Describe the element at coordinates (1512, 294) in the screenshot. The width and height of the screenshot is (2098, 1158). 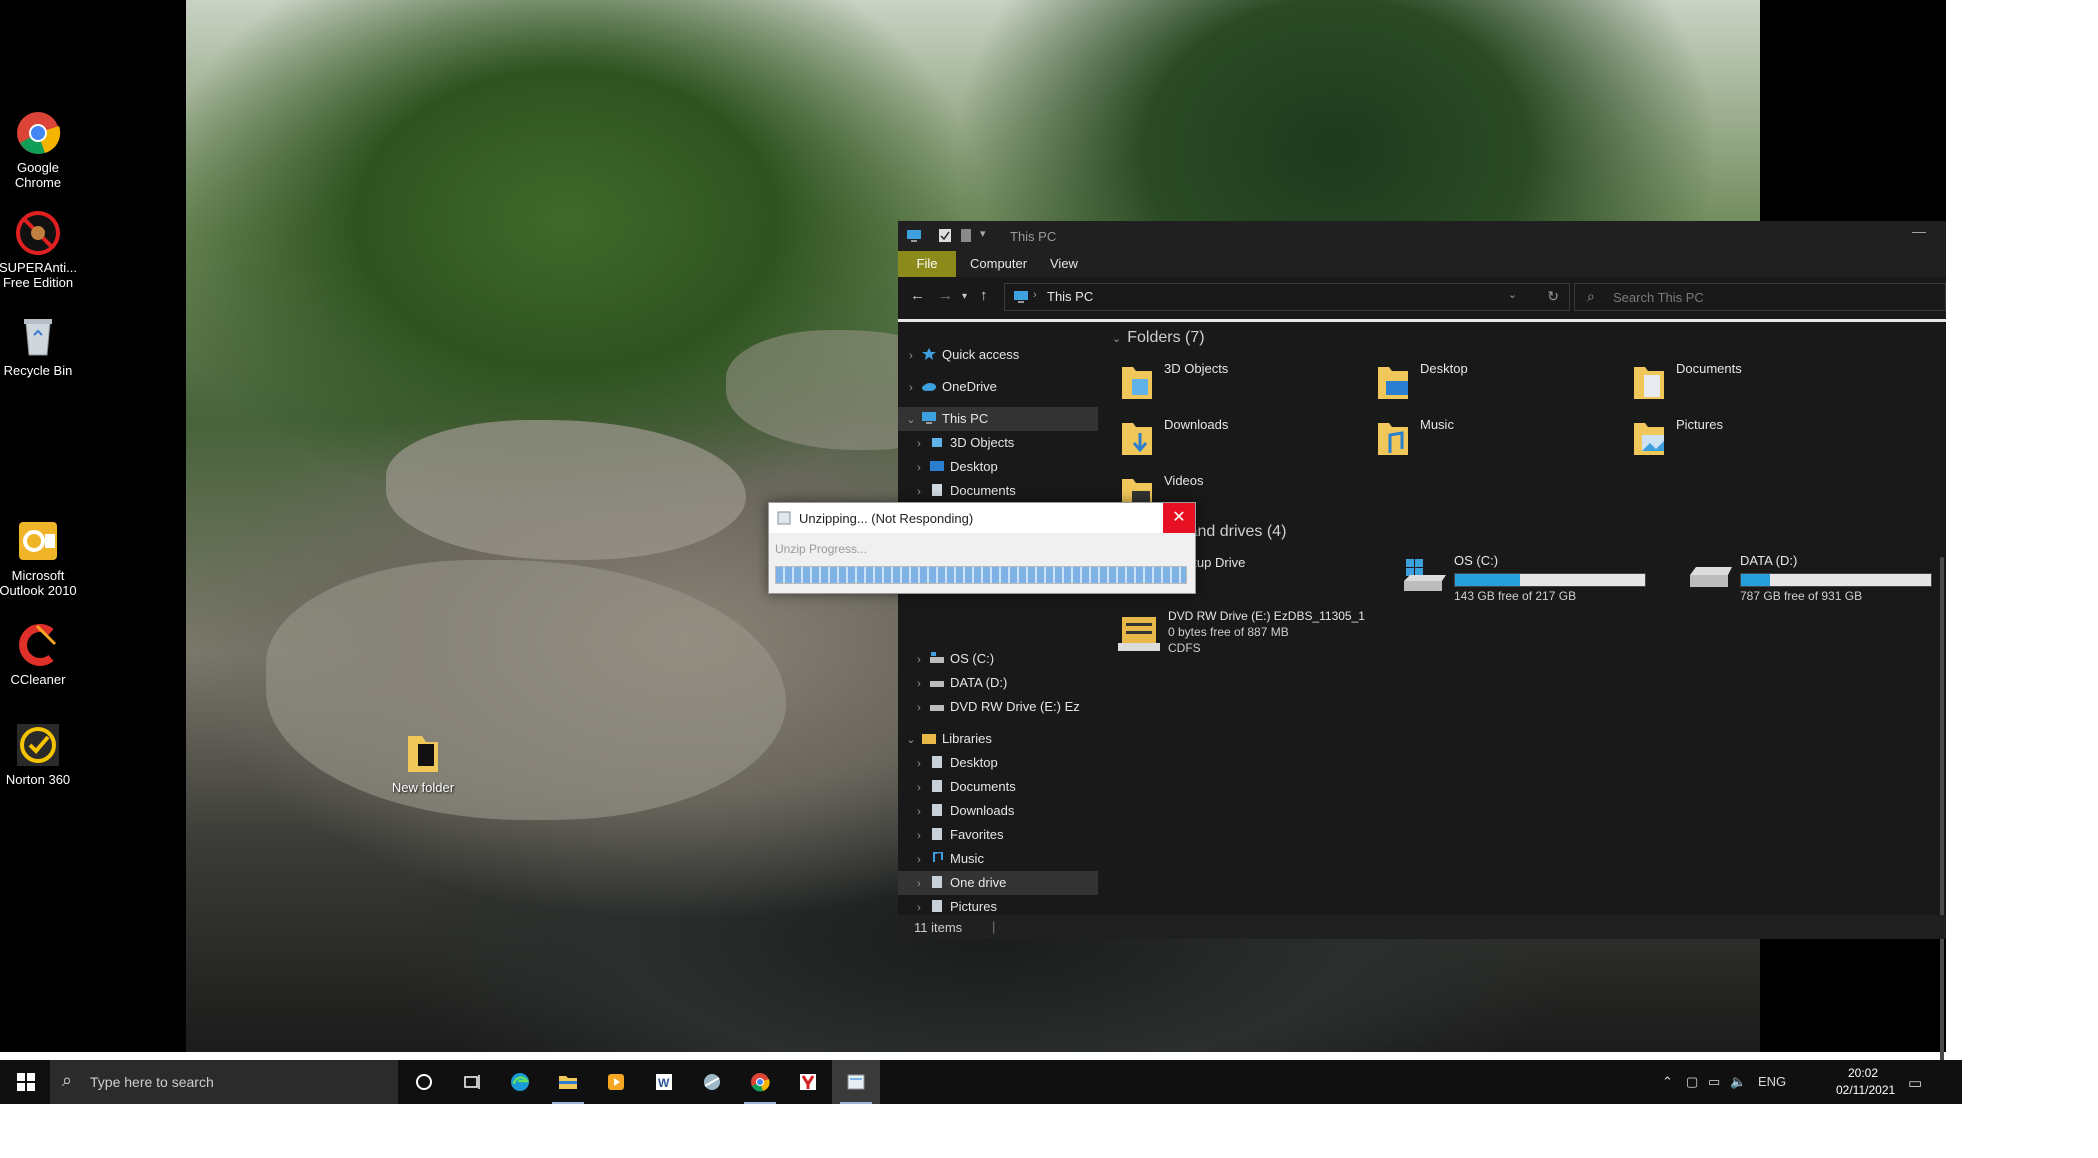
I see `address-dropdown-icon: ⌄` at that location.